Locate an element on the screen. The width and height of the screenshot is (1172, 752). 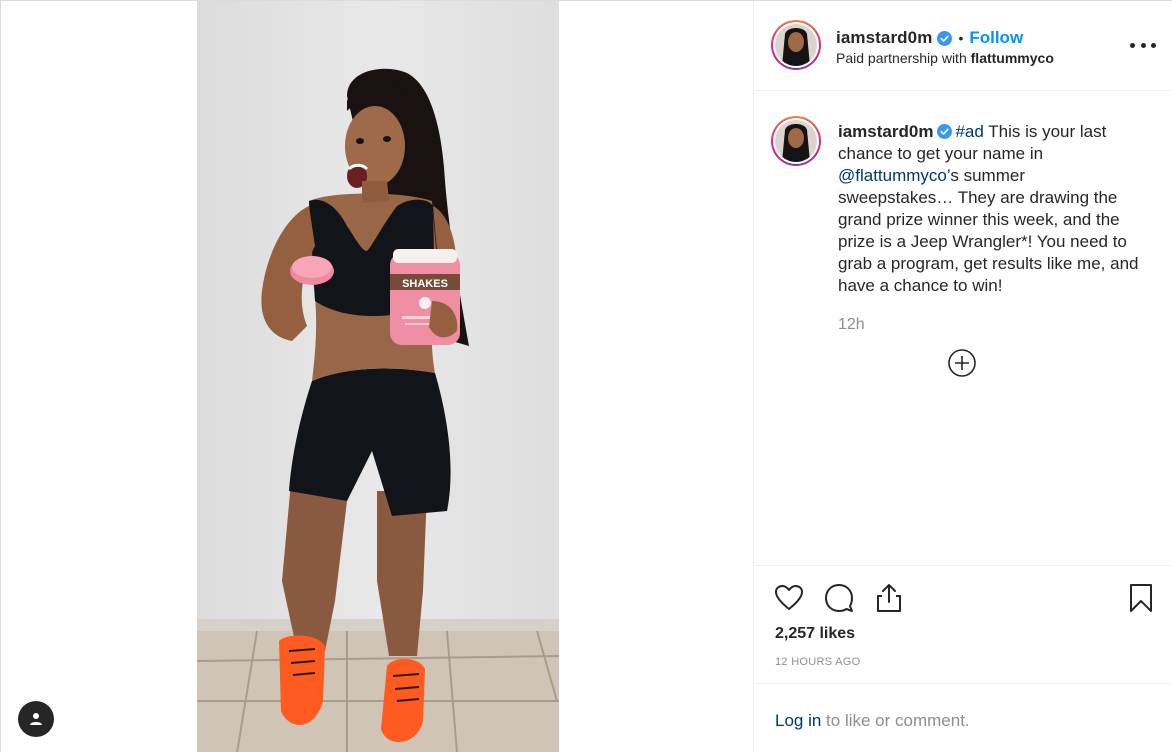
paid-partnership-label: Paid partnership with flattummyco is located at coordinates (945, 58).